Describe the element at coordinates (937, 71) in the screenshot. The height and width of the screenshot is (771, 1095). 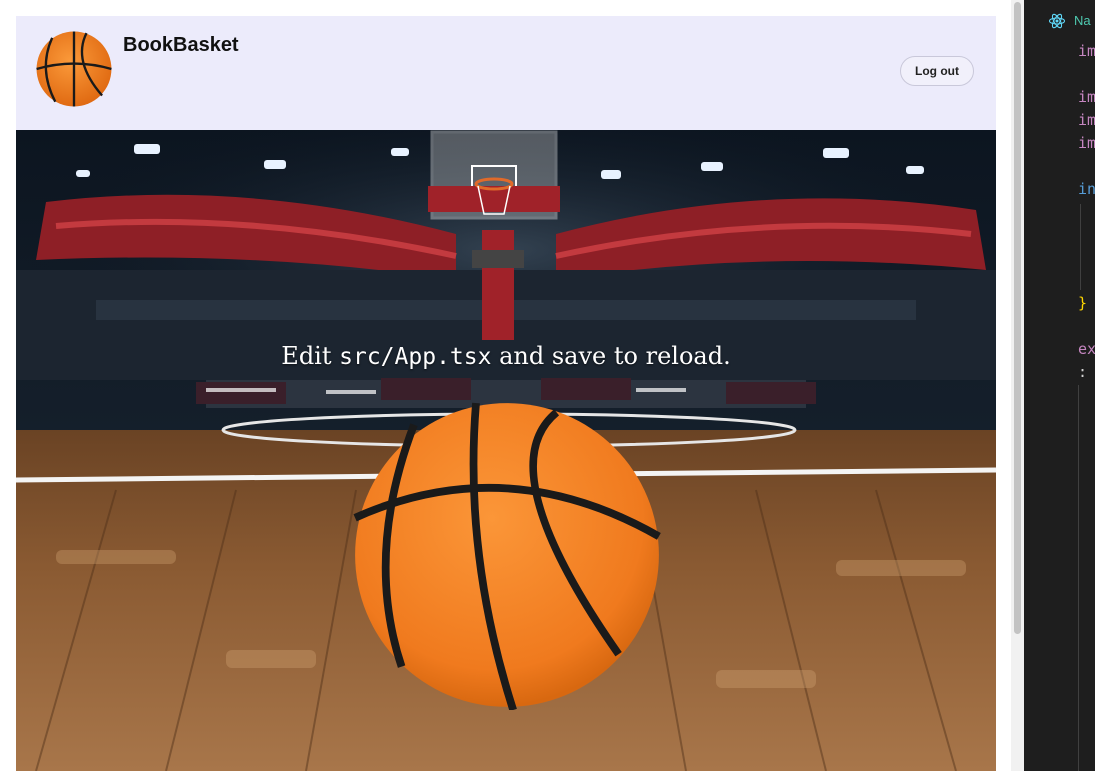
I see `logout-button: Log out` at that location.